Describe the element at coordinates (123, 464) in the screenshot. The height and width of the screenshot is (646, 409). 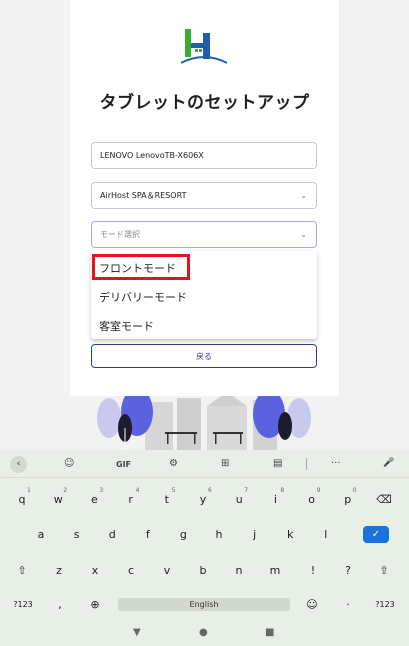
I see `gif-button: GIF` at that location.